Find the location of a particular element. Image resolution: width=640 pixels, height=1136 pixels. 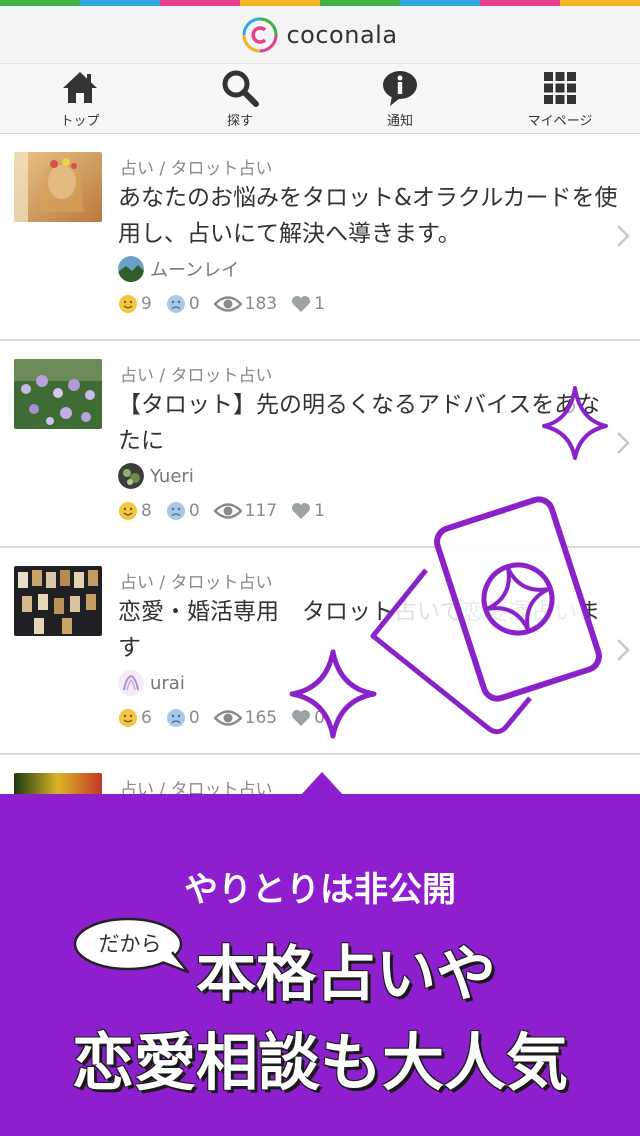

banner-line-1: やりとりは非公開 is located at coordinates (320, 890).